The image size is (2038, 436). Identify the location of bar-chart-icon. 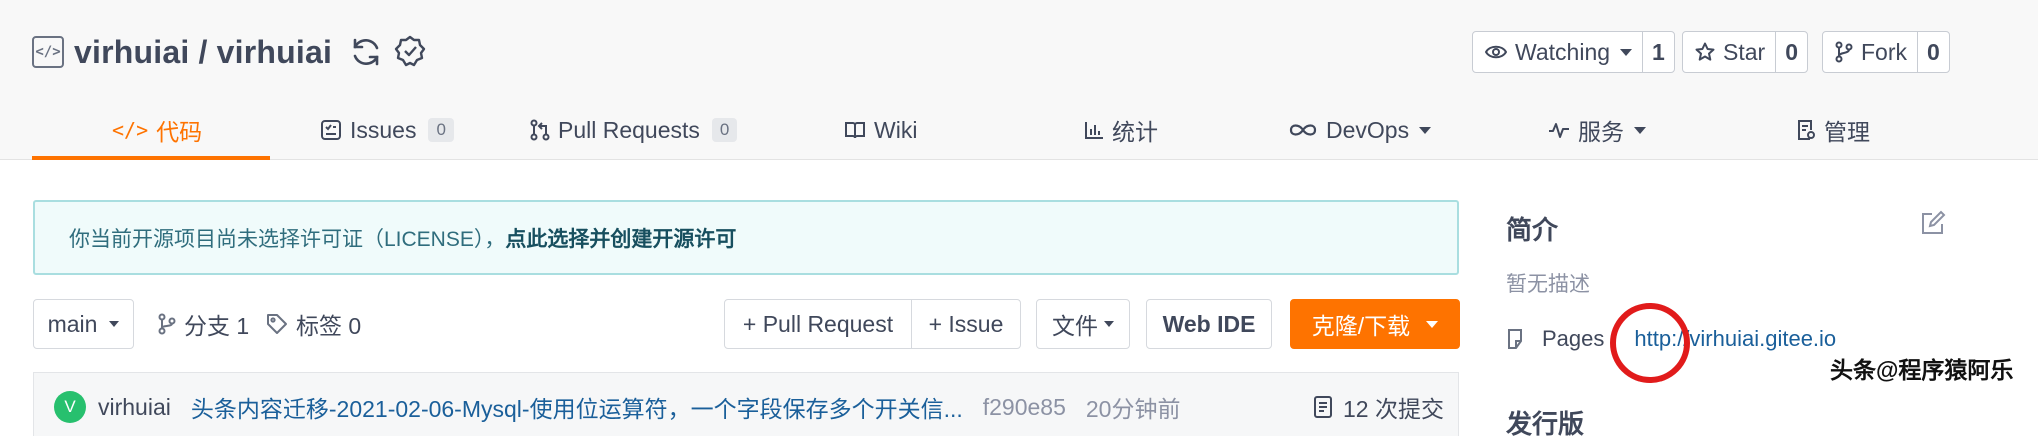
(1094, 130).